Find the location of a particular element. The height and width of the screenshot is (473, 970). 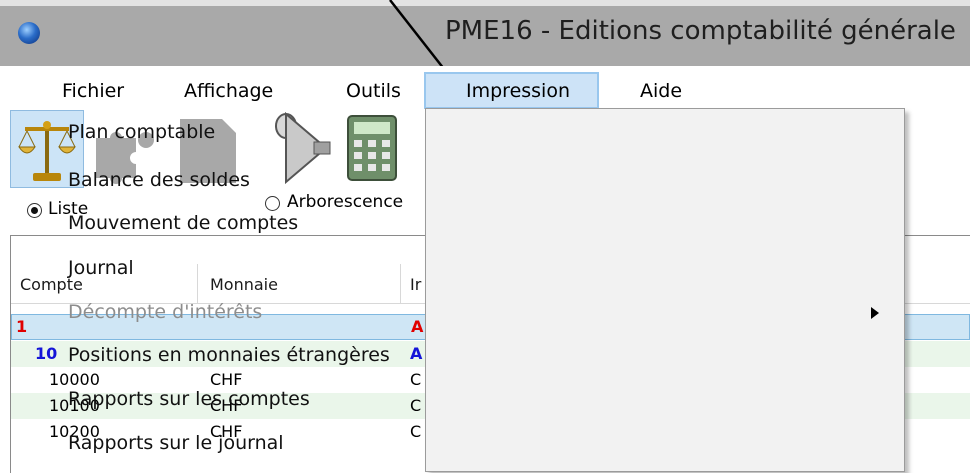

radio-selected-dot is located at coordinates (34, 210).